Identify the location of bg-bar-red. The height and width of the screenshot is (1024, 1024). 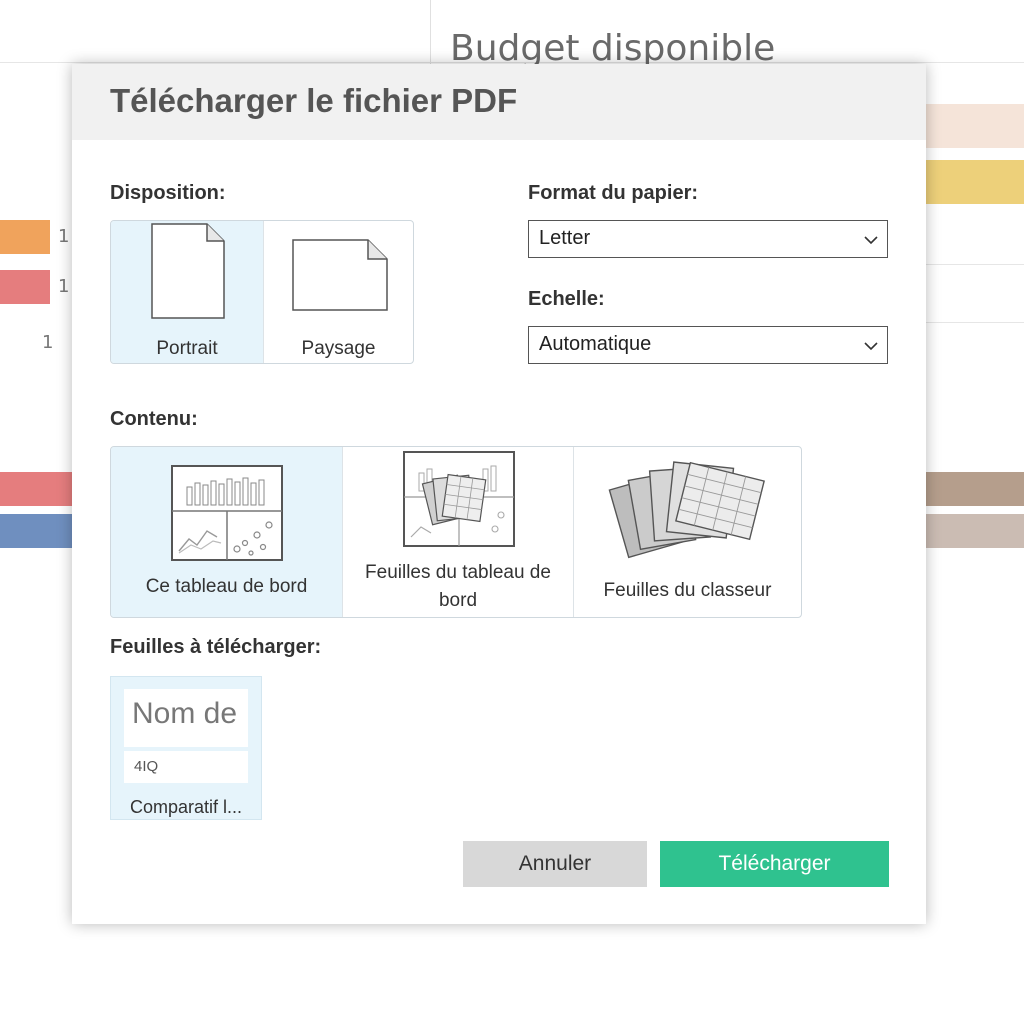
(25, 287).